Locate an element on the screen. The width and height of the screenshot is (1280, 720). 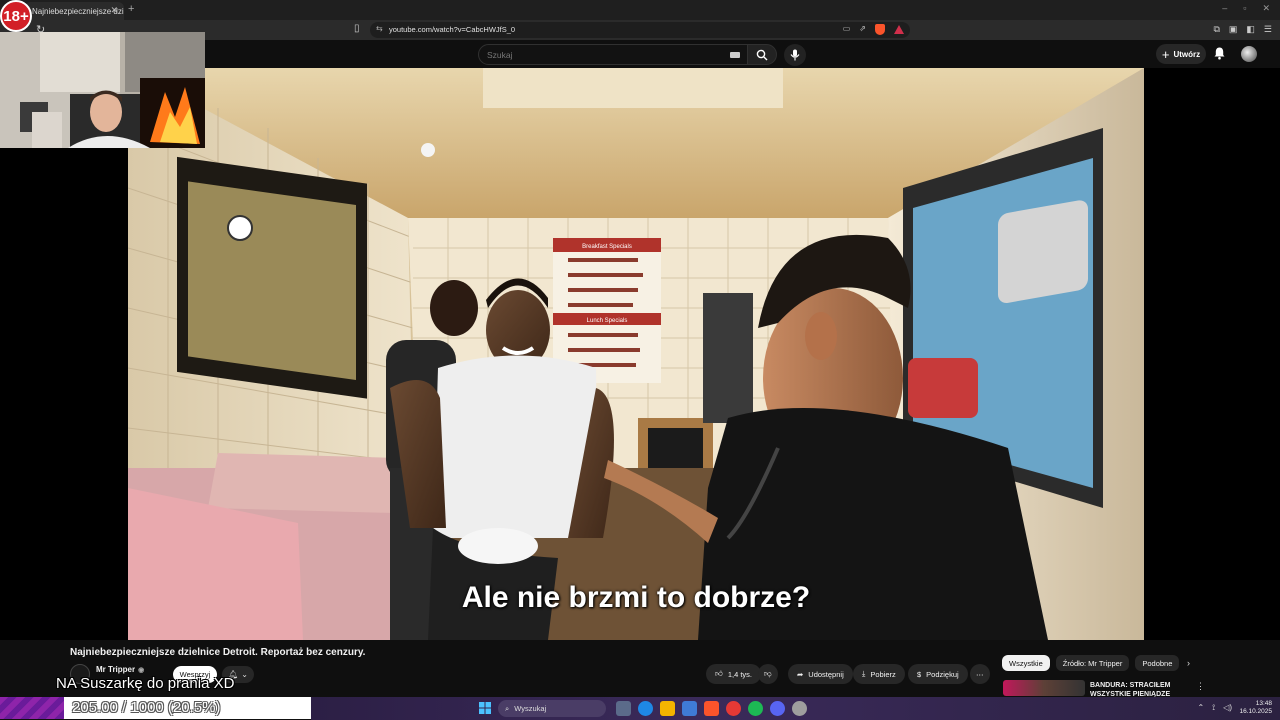
url-actions: ▭ ⇗ is located at coordinates (873, 29).